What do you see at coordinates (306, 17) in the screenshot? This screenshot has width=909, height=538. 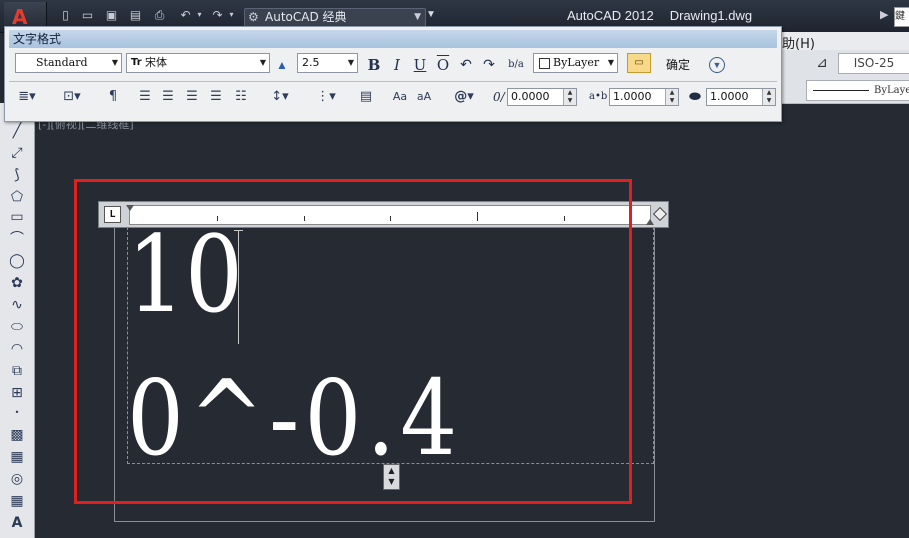 I see `workspace-label: AutoCAD 经典` at bounding box center [306, 17].